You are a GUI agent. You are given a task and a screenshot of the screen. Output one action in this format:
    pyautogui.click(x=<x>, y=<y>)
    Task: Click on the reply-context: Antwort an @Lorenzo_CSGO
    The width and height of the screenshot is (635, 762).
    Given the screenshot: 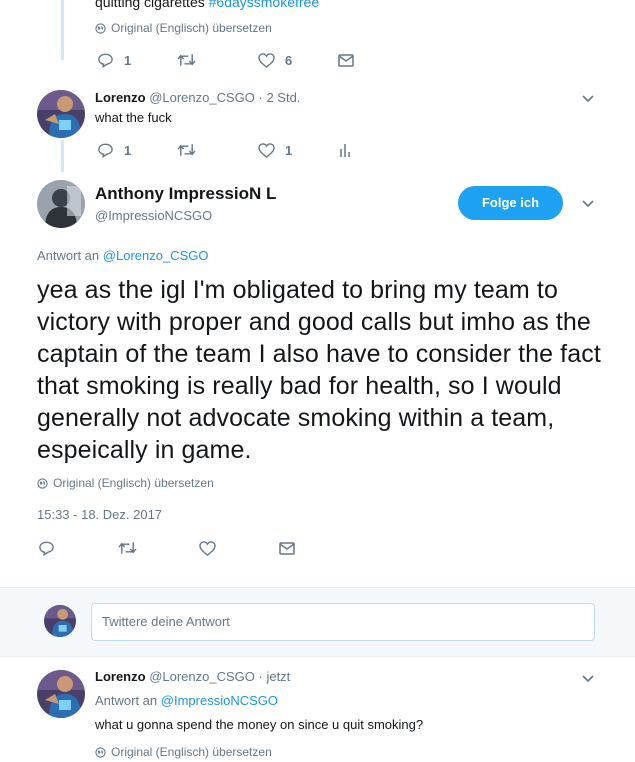 What is the action you would take?
    pyautogui.click(x=122, y=255)
    